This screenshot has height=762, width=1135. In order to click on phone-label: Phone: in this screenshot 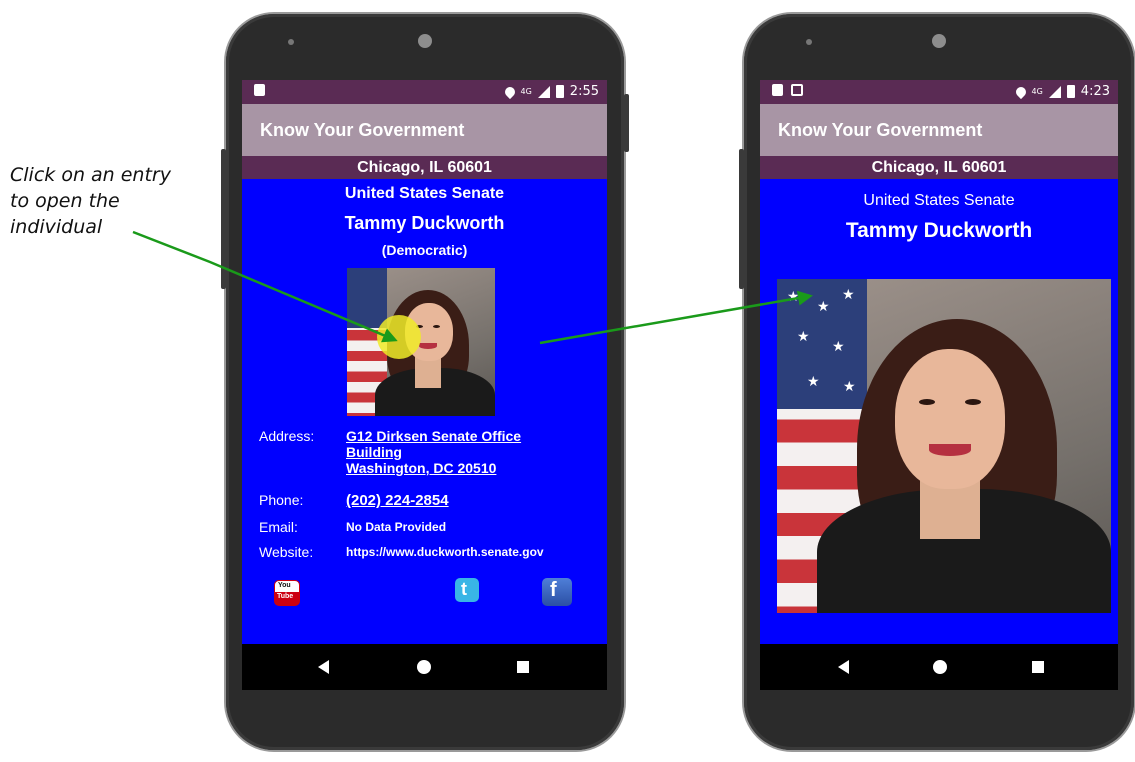, I will do `click(281, 500)`.